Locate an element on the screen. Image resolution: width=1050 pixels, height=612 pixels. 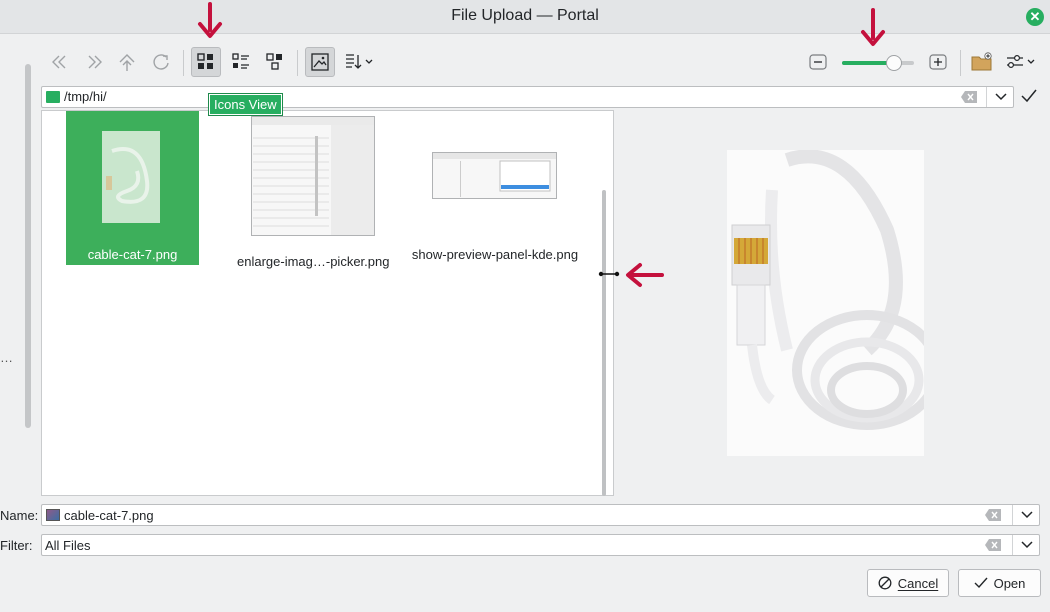
name-history-dropdown is located at coordinates (1026, 515).